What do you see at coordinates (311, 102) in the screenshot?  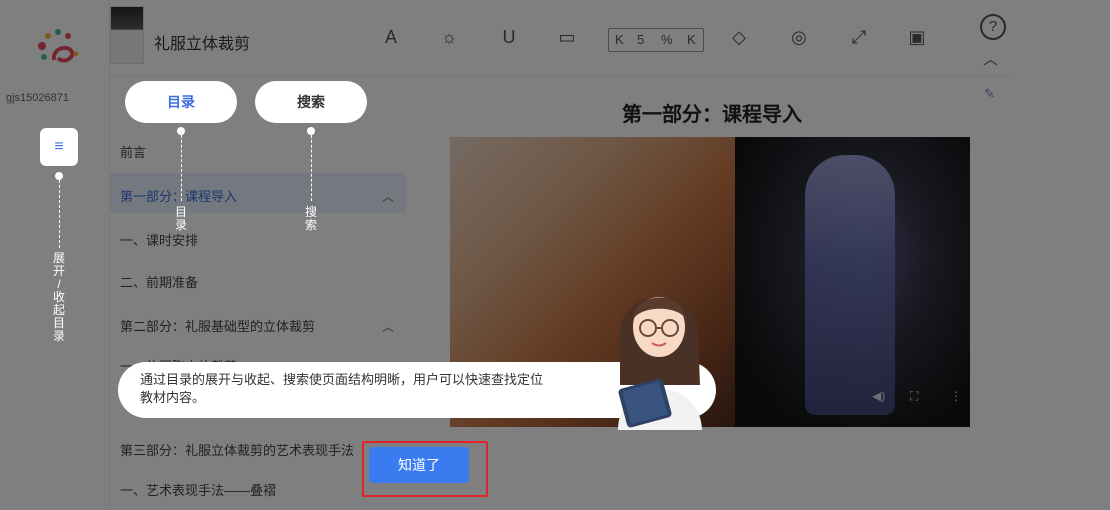 I see `search-pill: 搜索` at bounding box center [311, 102].